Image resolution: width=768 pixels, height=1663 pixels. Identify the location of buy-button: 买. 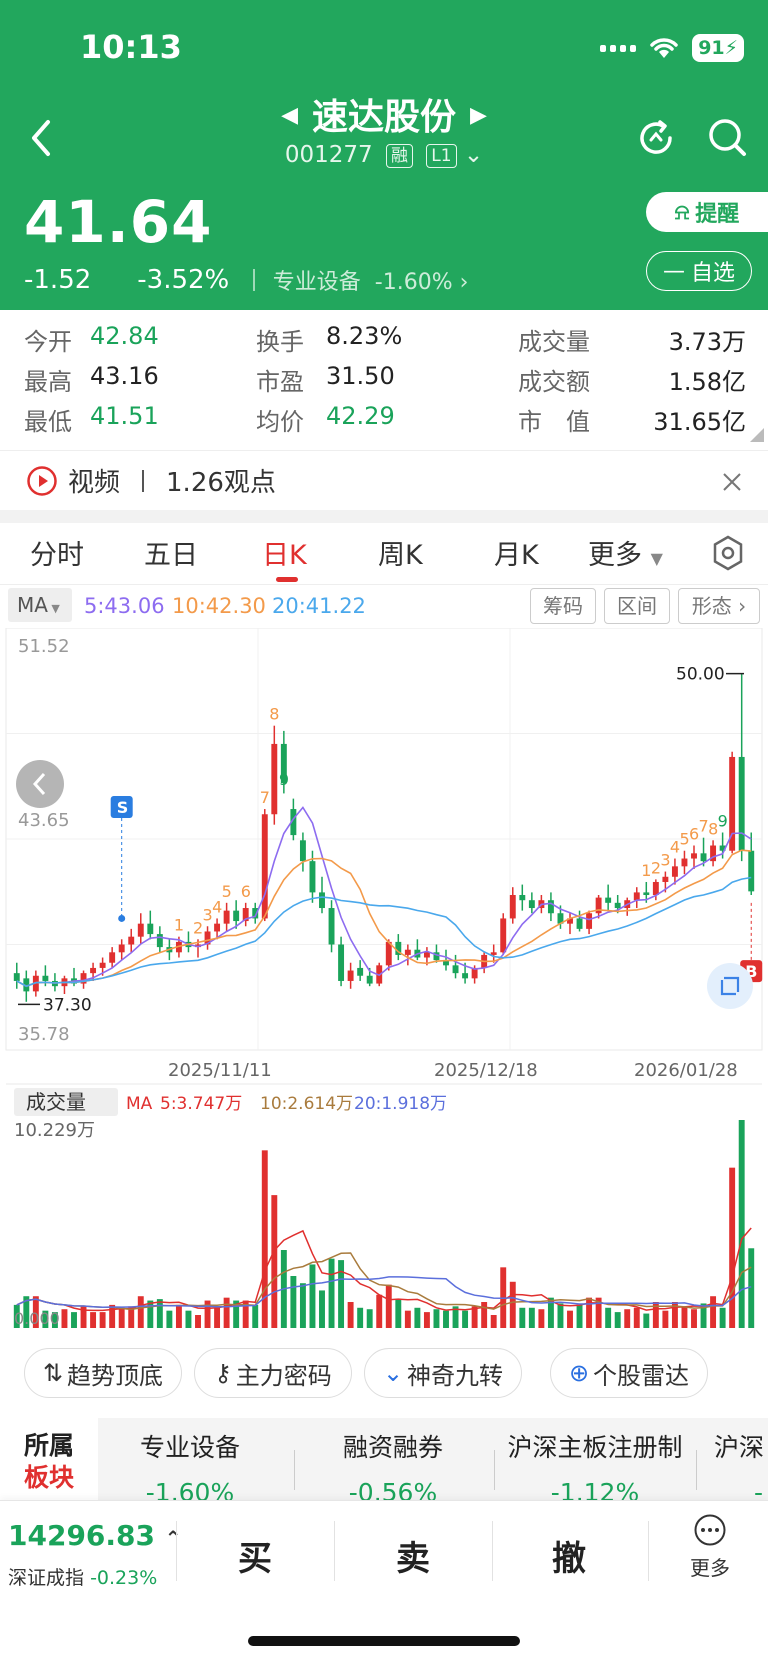
(255, 1555).